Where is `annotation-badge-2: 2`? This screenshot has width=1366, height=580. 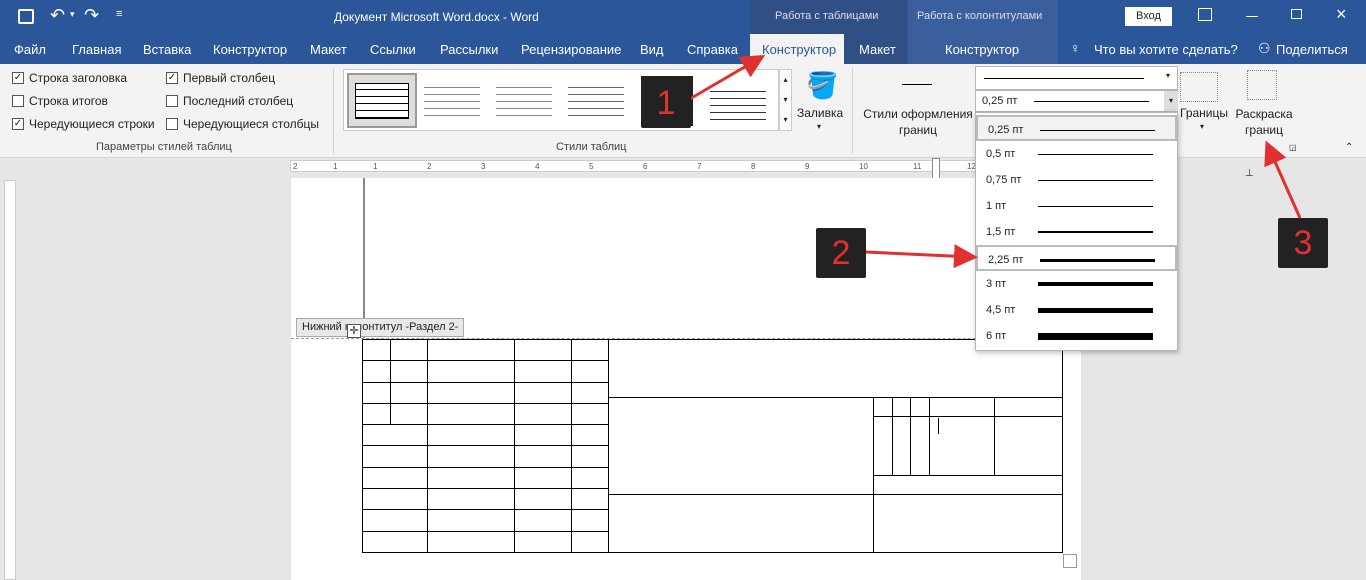
annotation-badge-2: 2 is located at coordinates (841, 253).